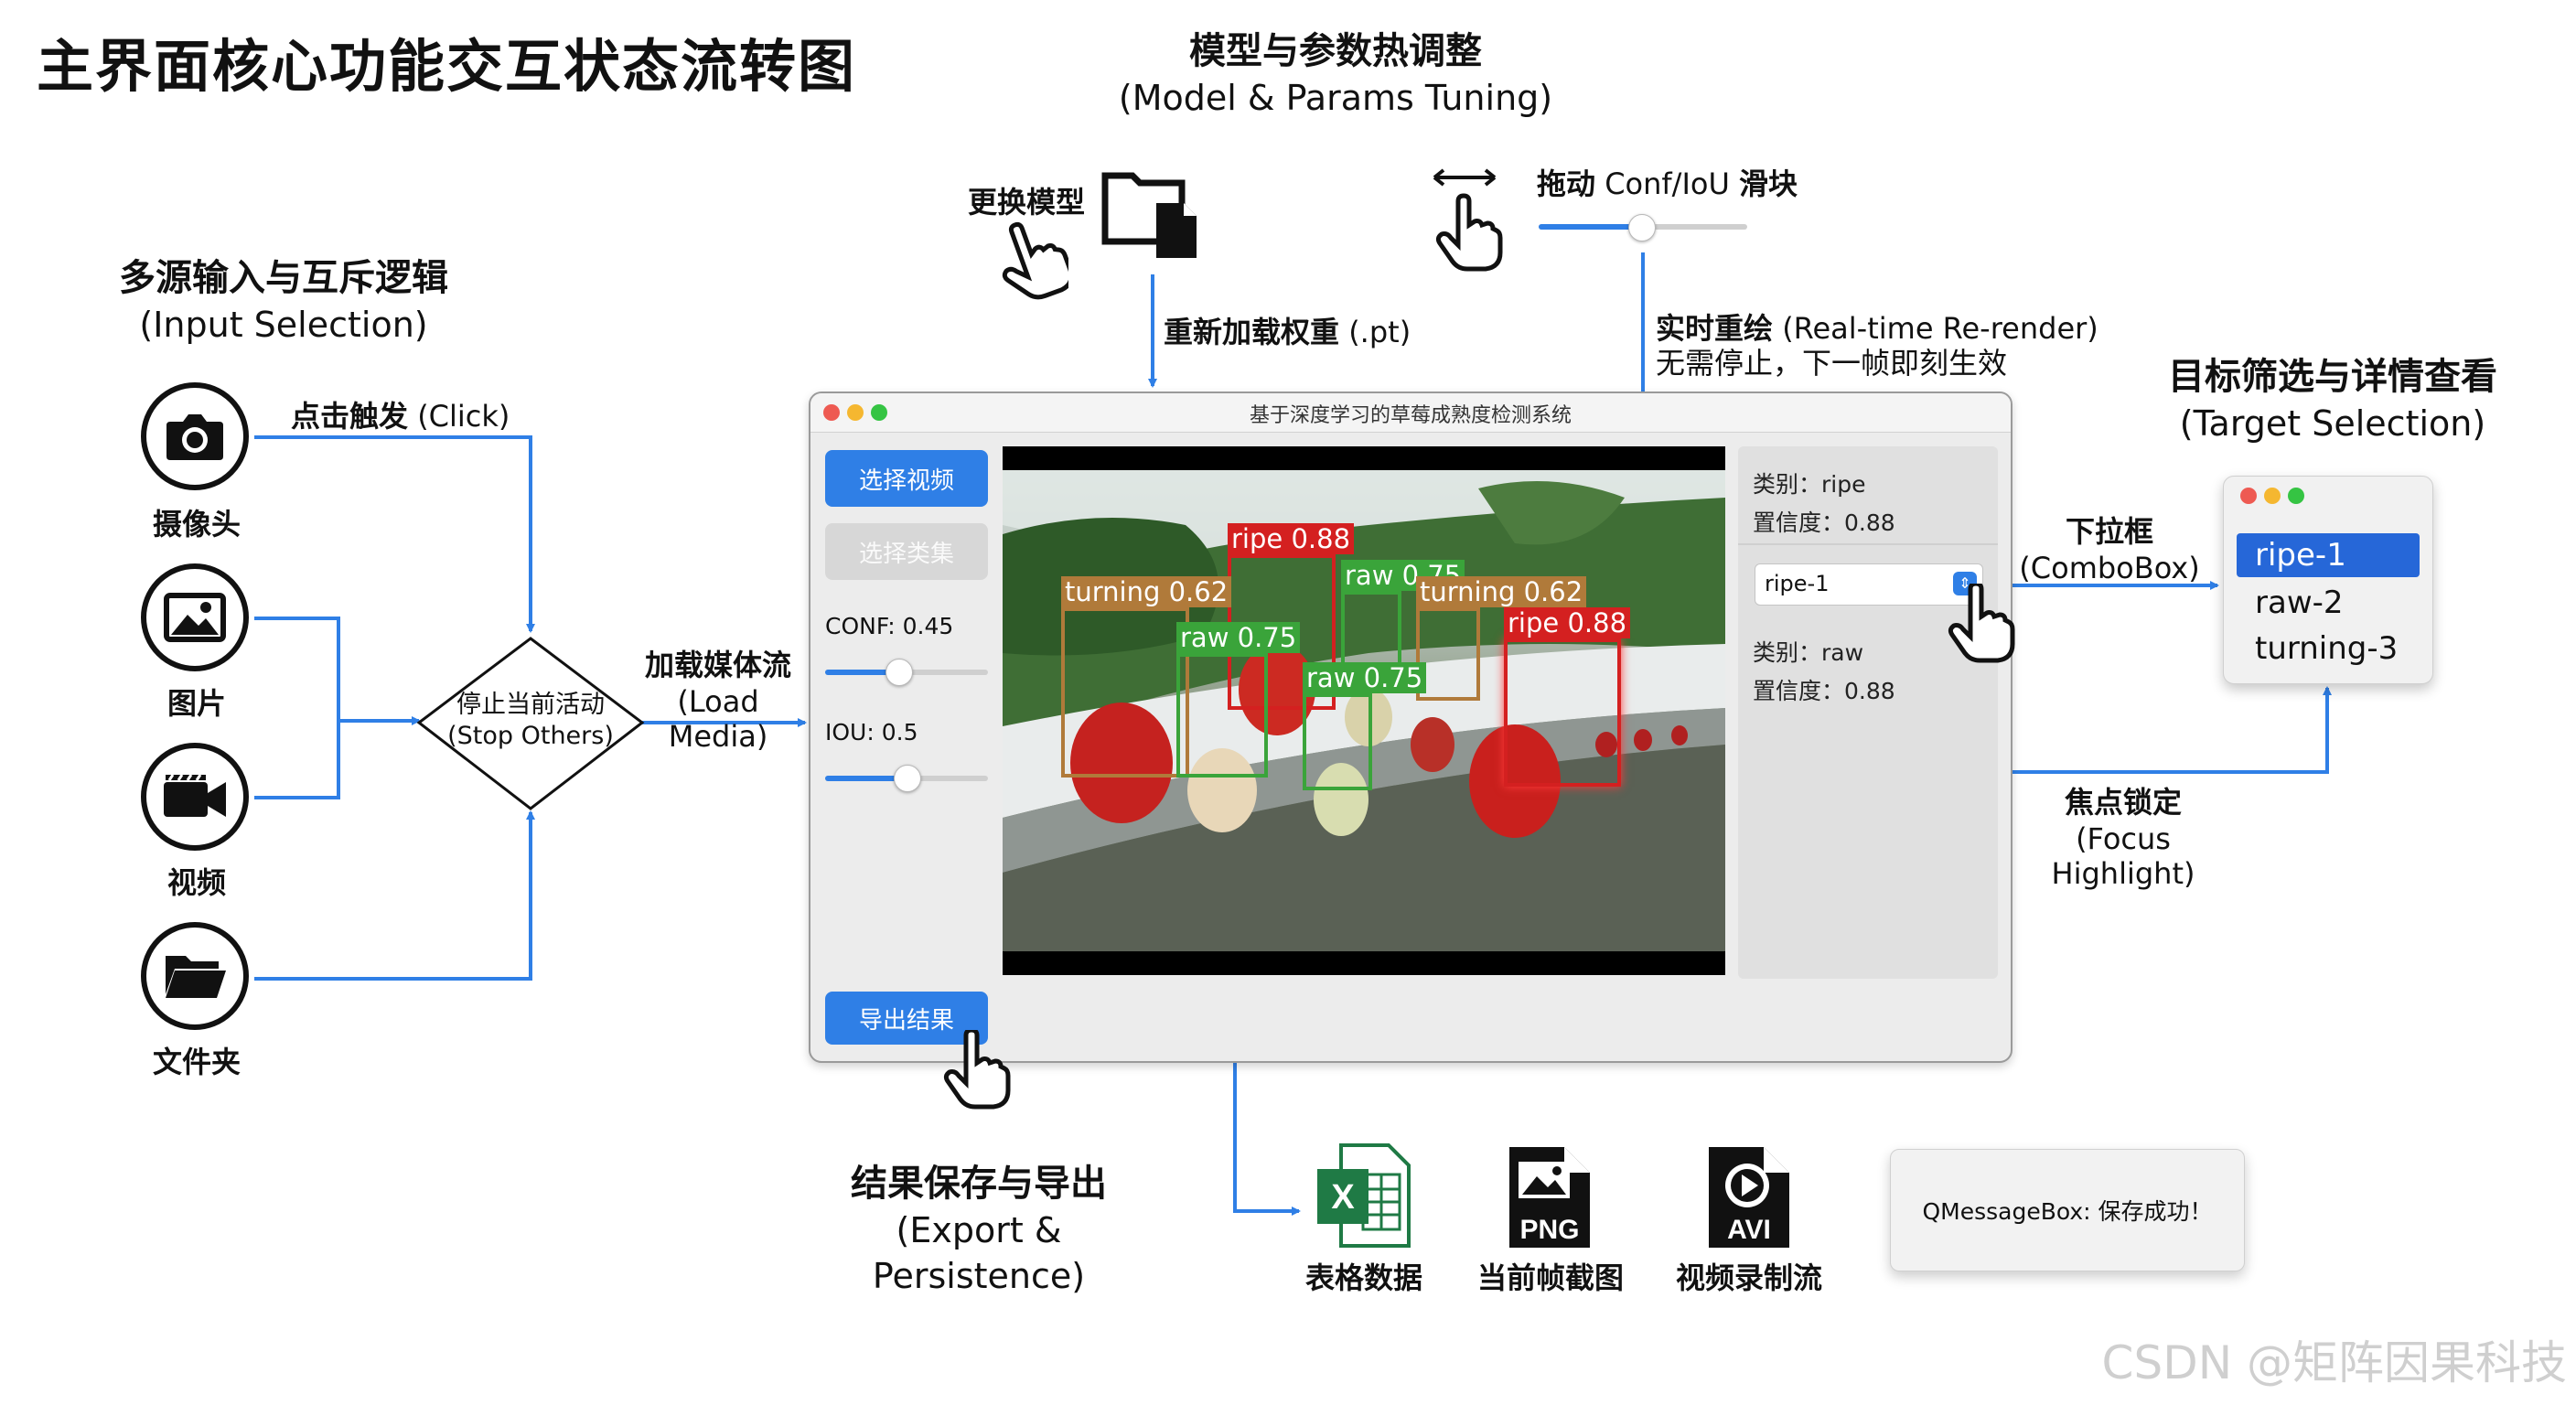 The image size is (2576, 1405). Describe the element at coordinates (2334, 1362) in the screenshot. I see `watermark: CSDN @矩阵因果科技` at that location.